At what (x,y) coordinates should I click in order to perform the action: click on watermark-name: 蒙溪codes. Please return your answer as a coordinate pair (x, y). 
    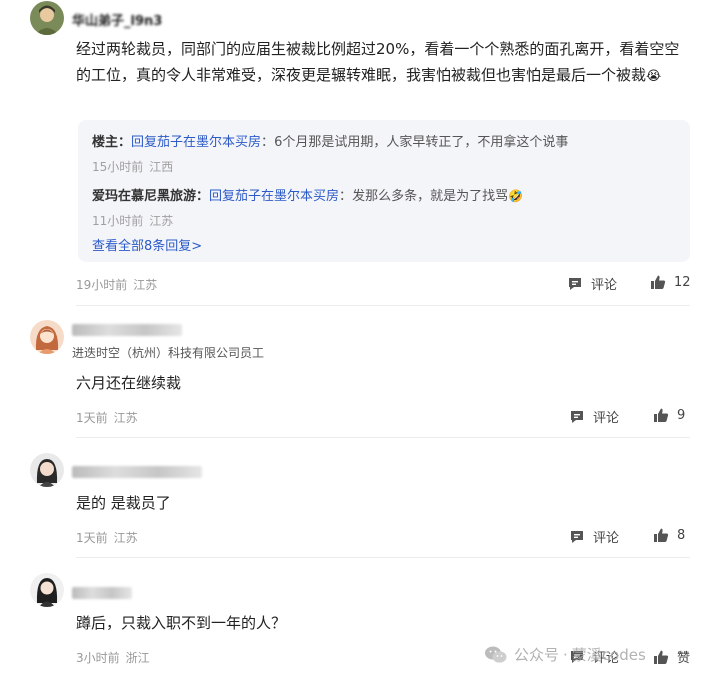
    Looking at the image, I should click on (608, 655).